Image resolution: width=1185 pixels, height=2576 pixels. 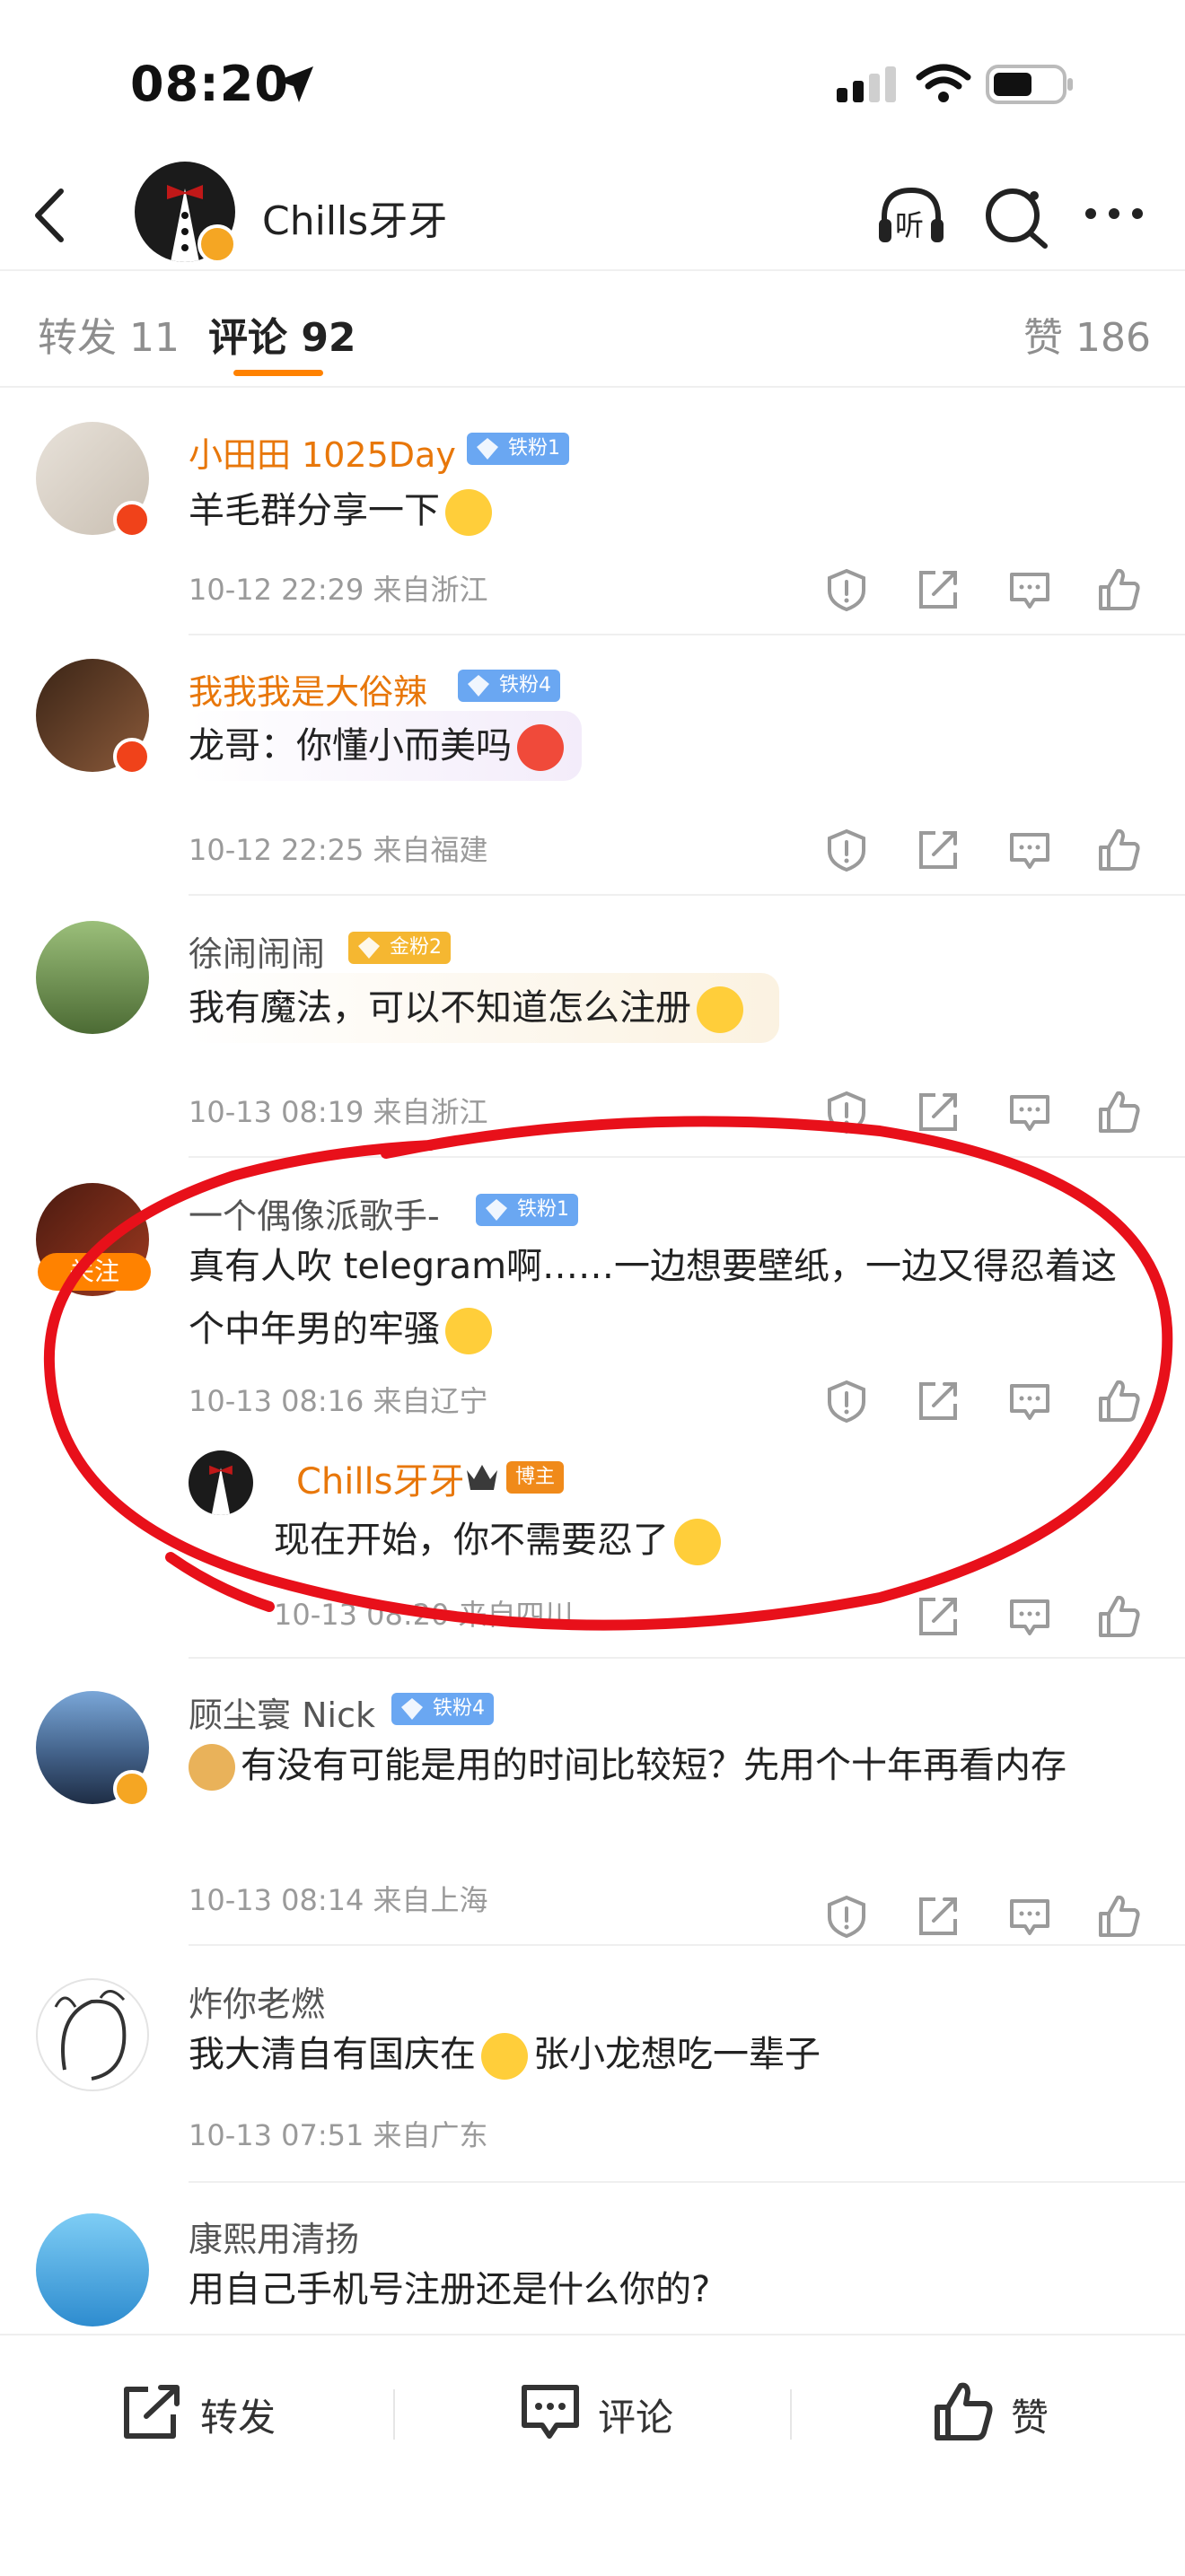 I want to click on commenter-name: 顾尘寰 Nick, so click(x=282, y=1712).